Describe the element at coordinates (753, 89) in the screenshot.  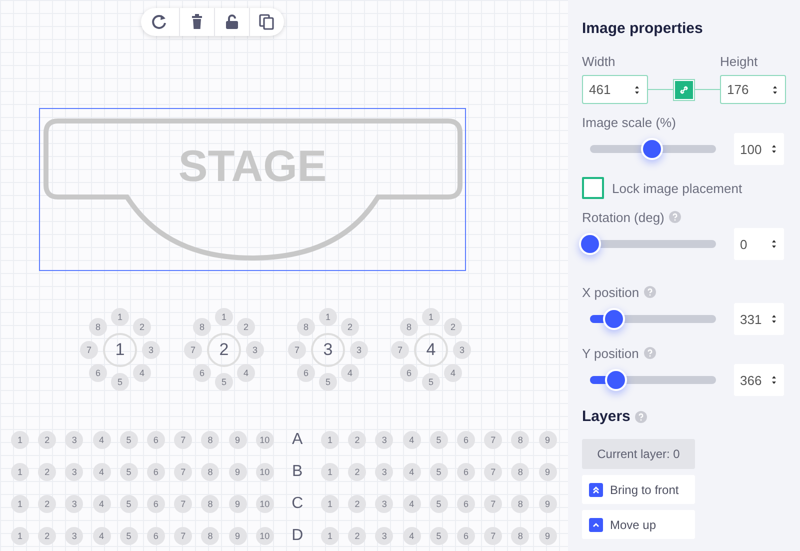
I see `number-input: 176` at that location.